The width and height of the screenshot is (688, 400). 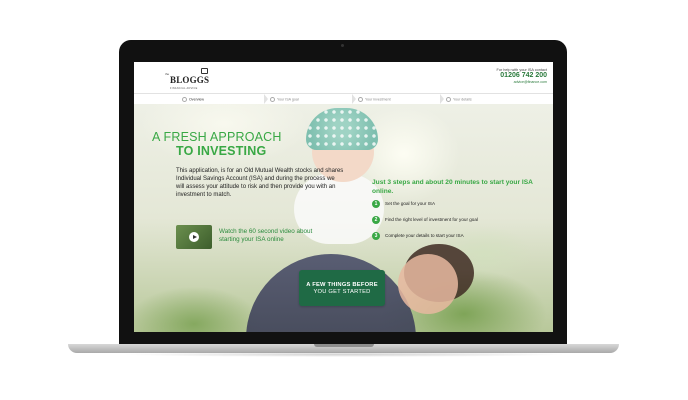 I want to click on step-number-badge: 1, so click(x=376, y=204).